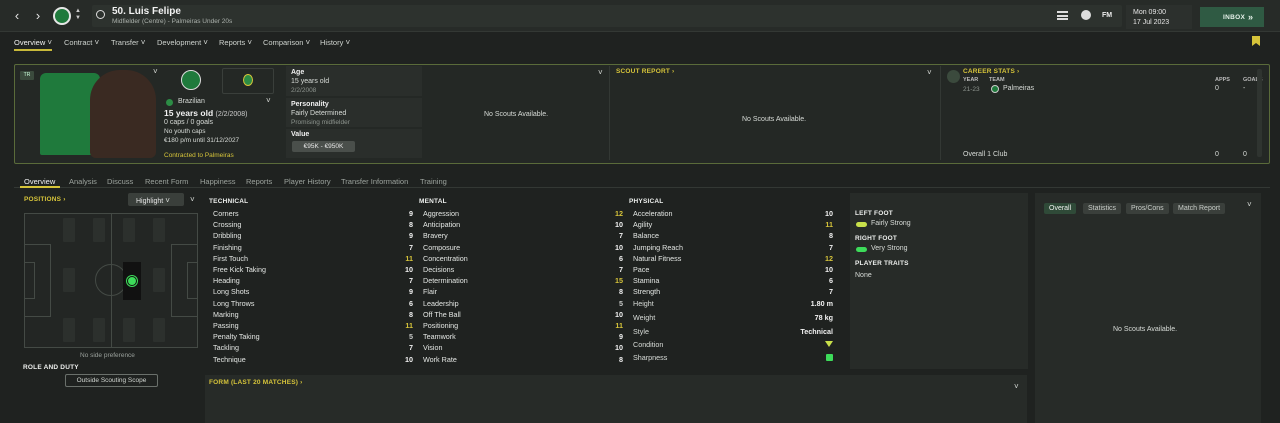  Describe the element at coordinates (1060, 208) in the screenshot. I see `tab-overall: Overall` at that location.